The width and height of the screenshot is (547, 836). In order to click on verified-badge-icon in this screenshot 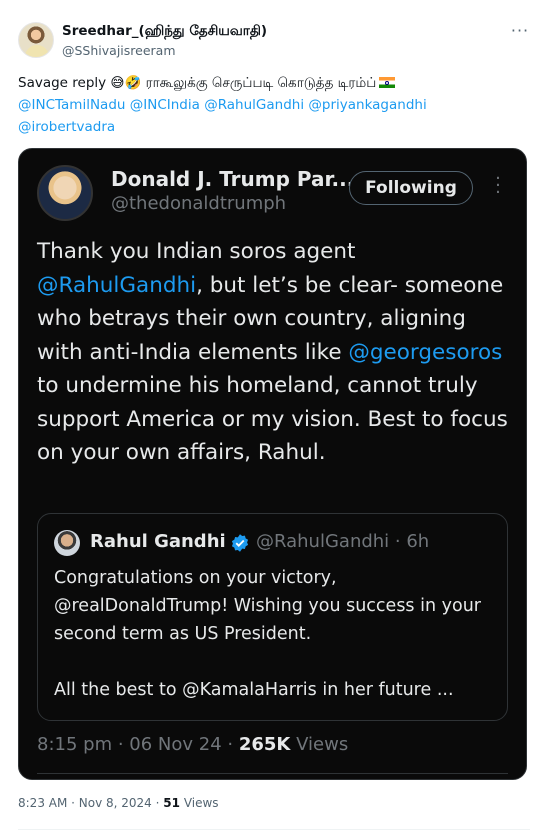, I will do `click(240, 543)`.